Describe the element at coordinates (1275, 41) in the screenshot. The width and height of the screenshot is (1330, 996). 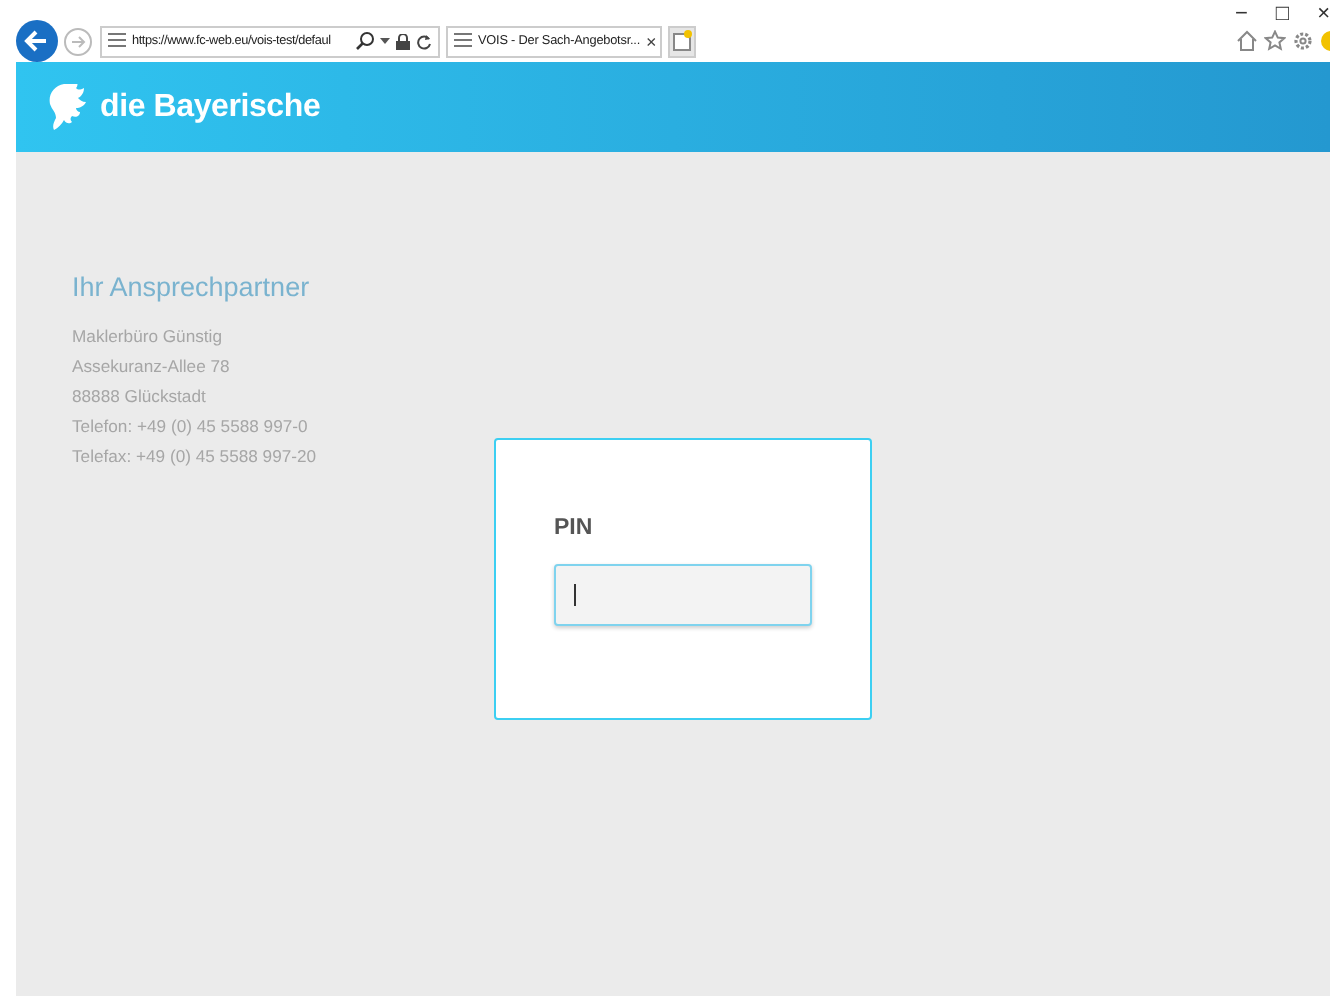
I see `star-icon` at that location.